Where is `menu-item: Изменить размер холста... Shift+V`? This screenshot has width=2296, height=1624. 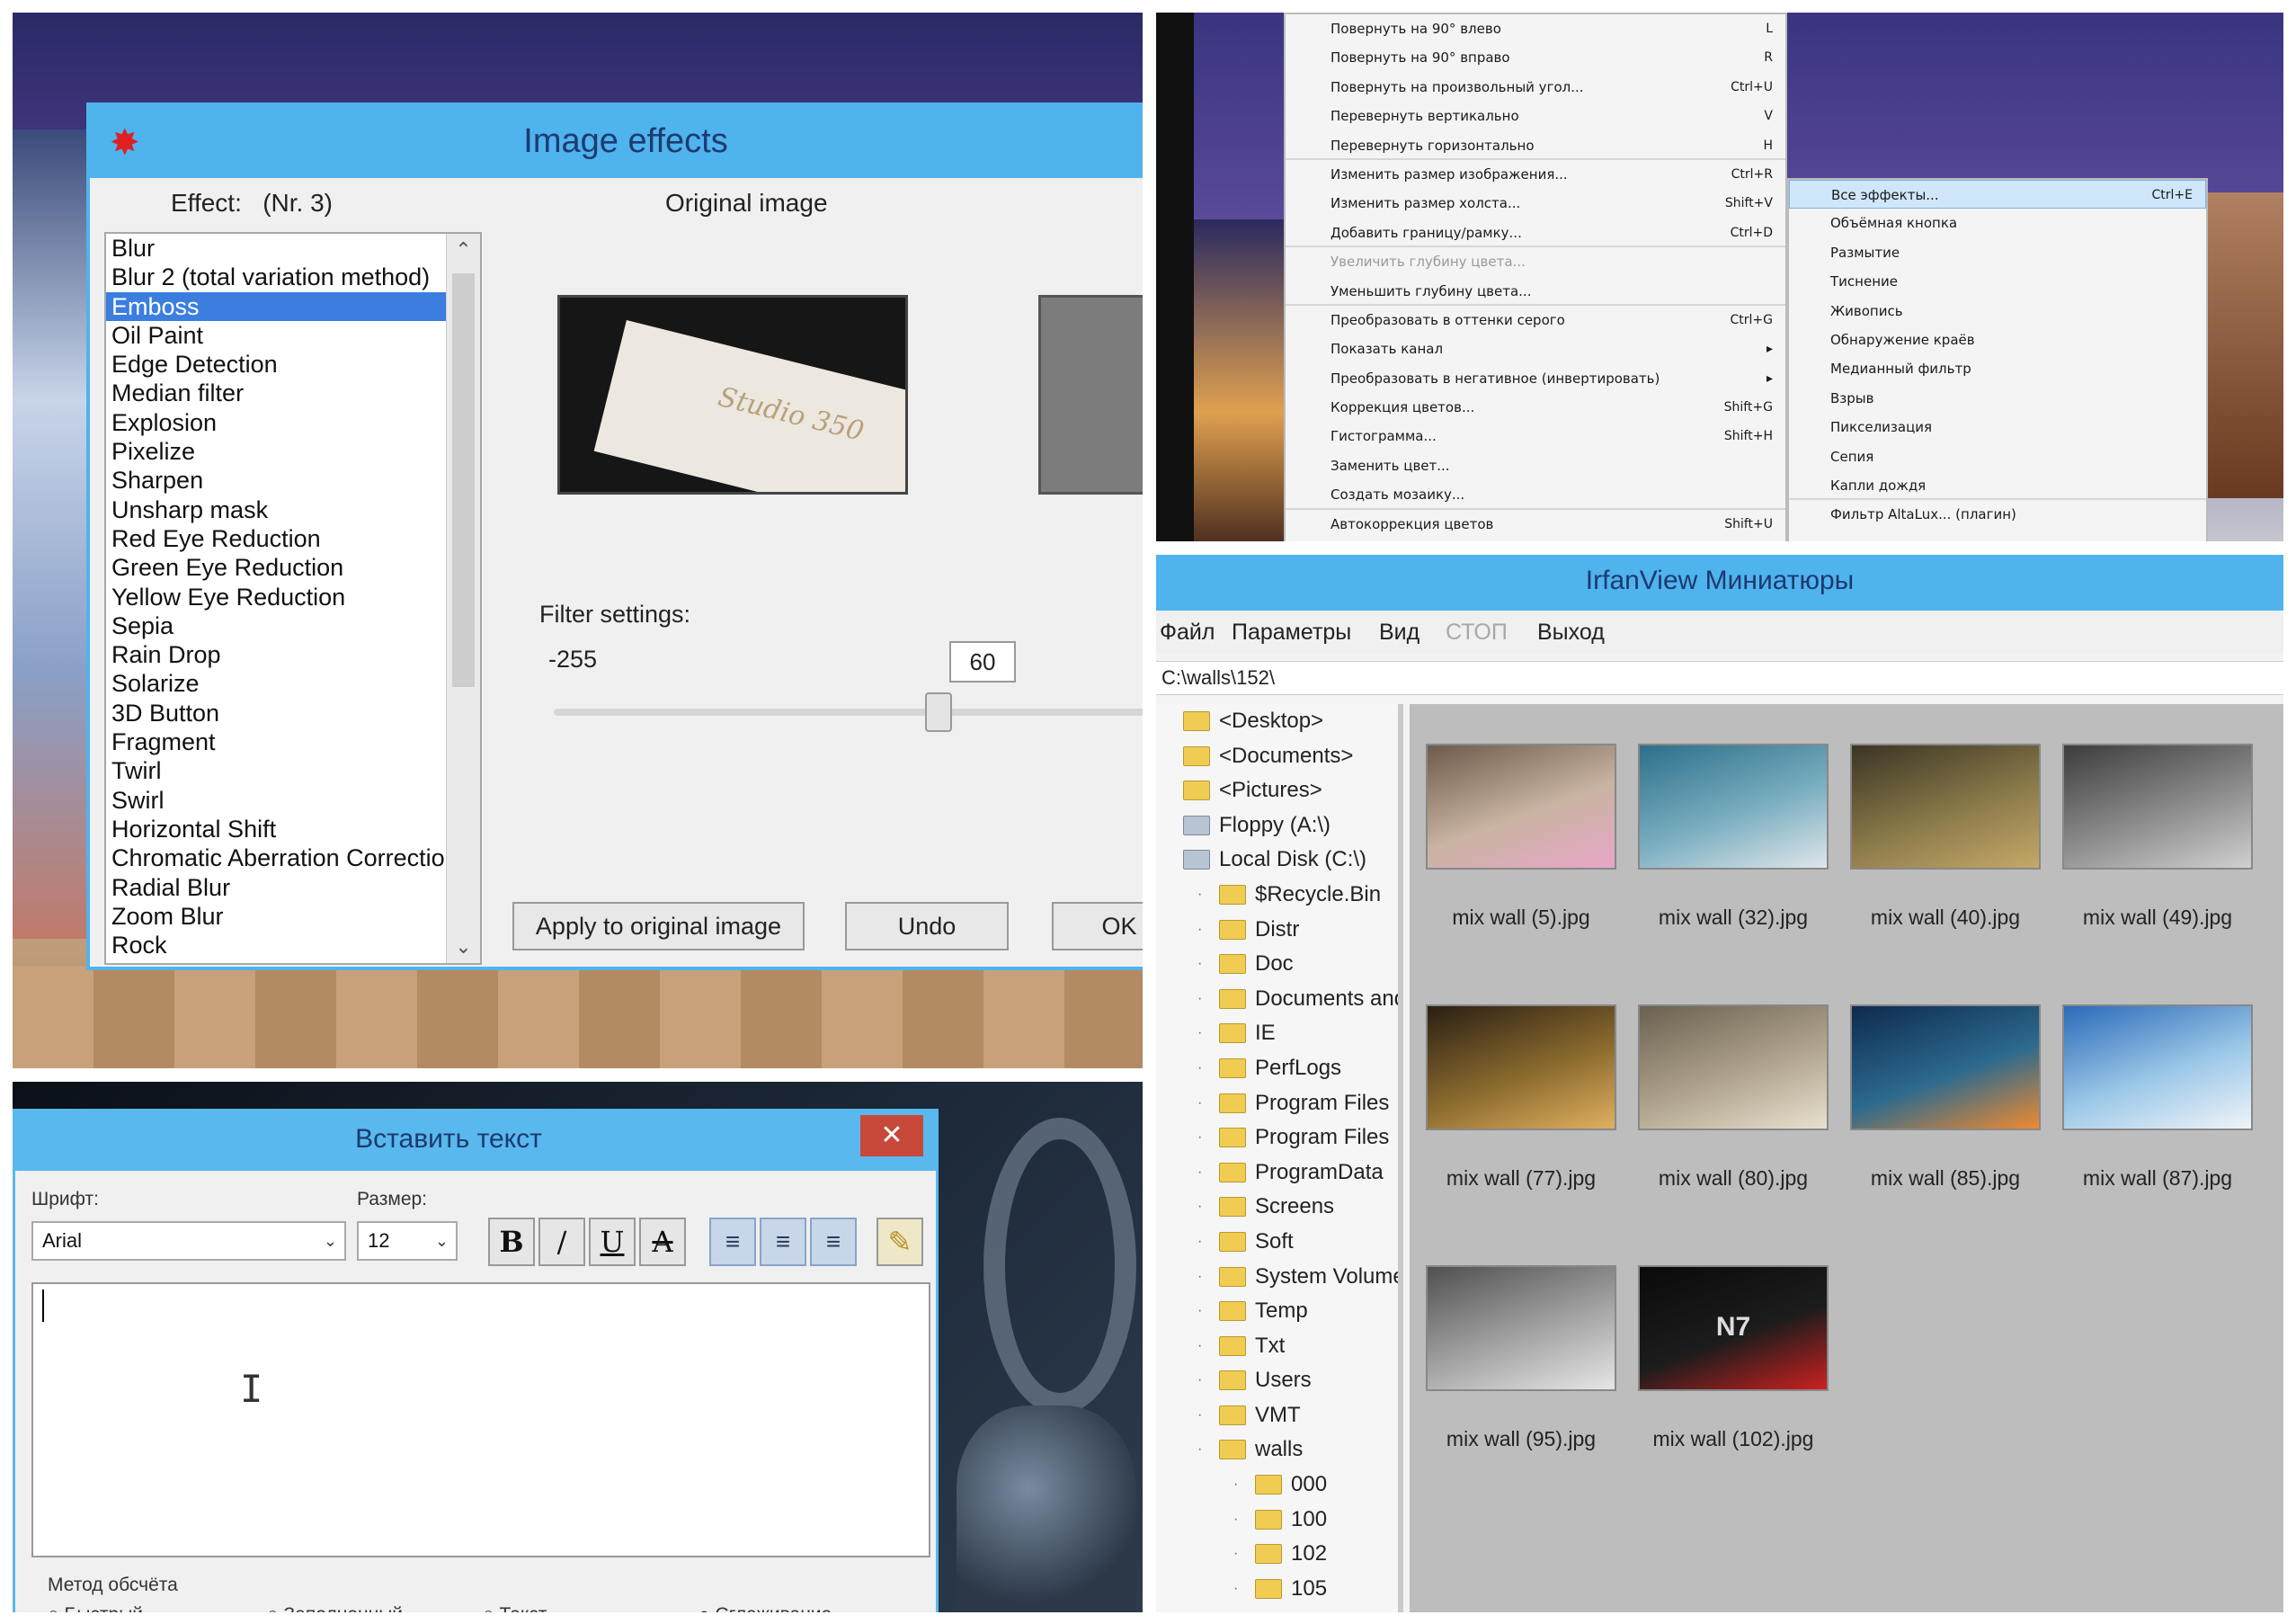
menu-item: Изменить размер холста... Shift+V is located at coordinates (1535, 203).